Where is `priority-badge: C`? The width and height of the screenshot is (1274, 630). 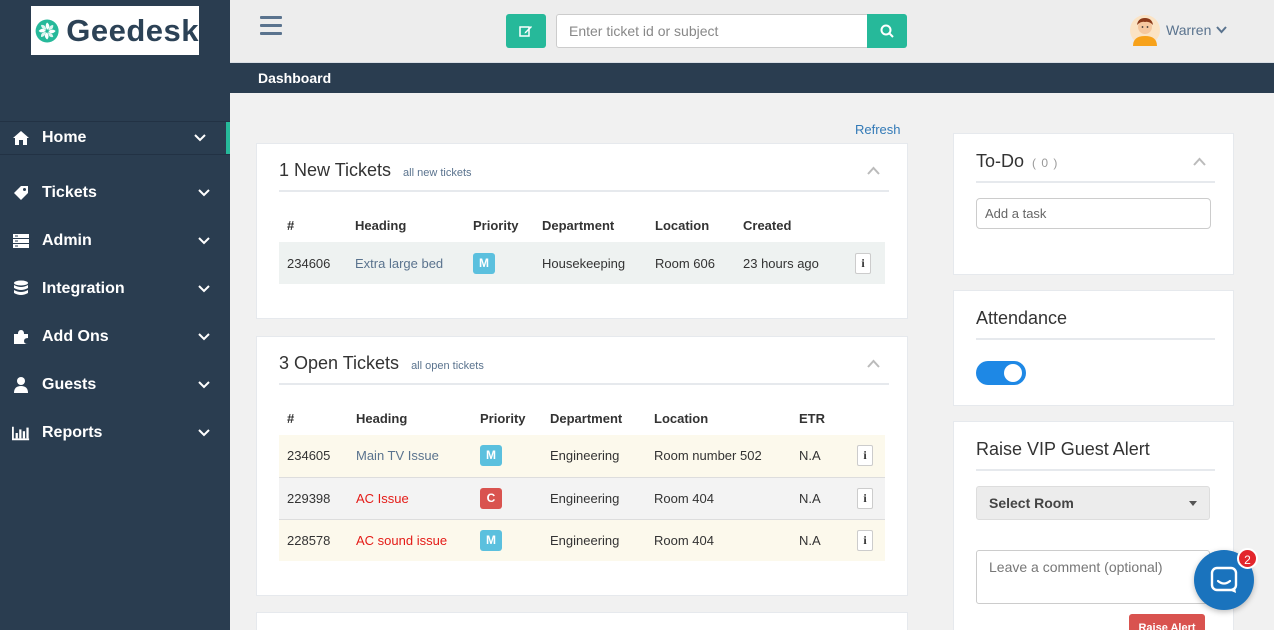
priority-badge: C is located at coordinates (491, 498).